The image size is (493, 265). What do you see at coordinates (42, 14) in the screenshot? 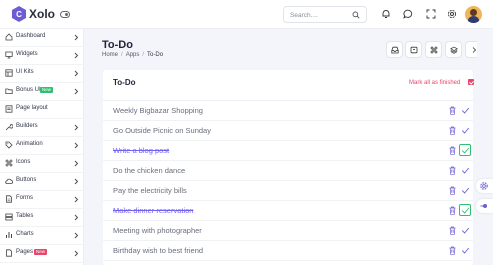
I see `brand-name: Xolo` at bounding box center [42, 14].